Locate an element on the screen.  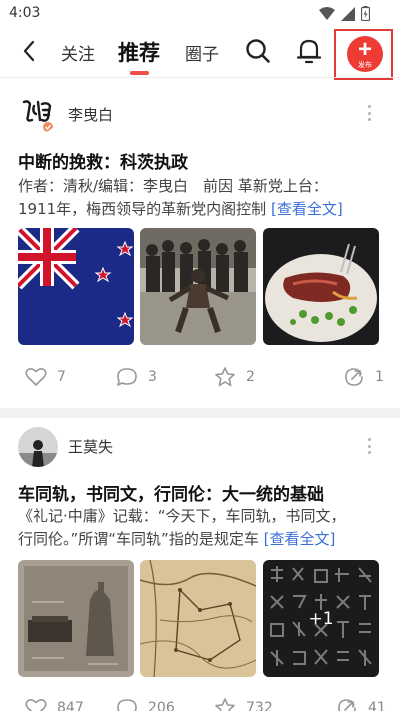
share-count: 41 is located at coordinates (377, 705).